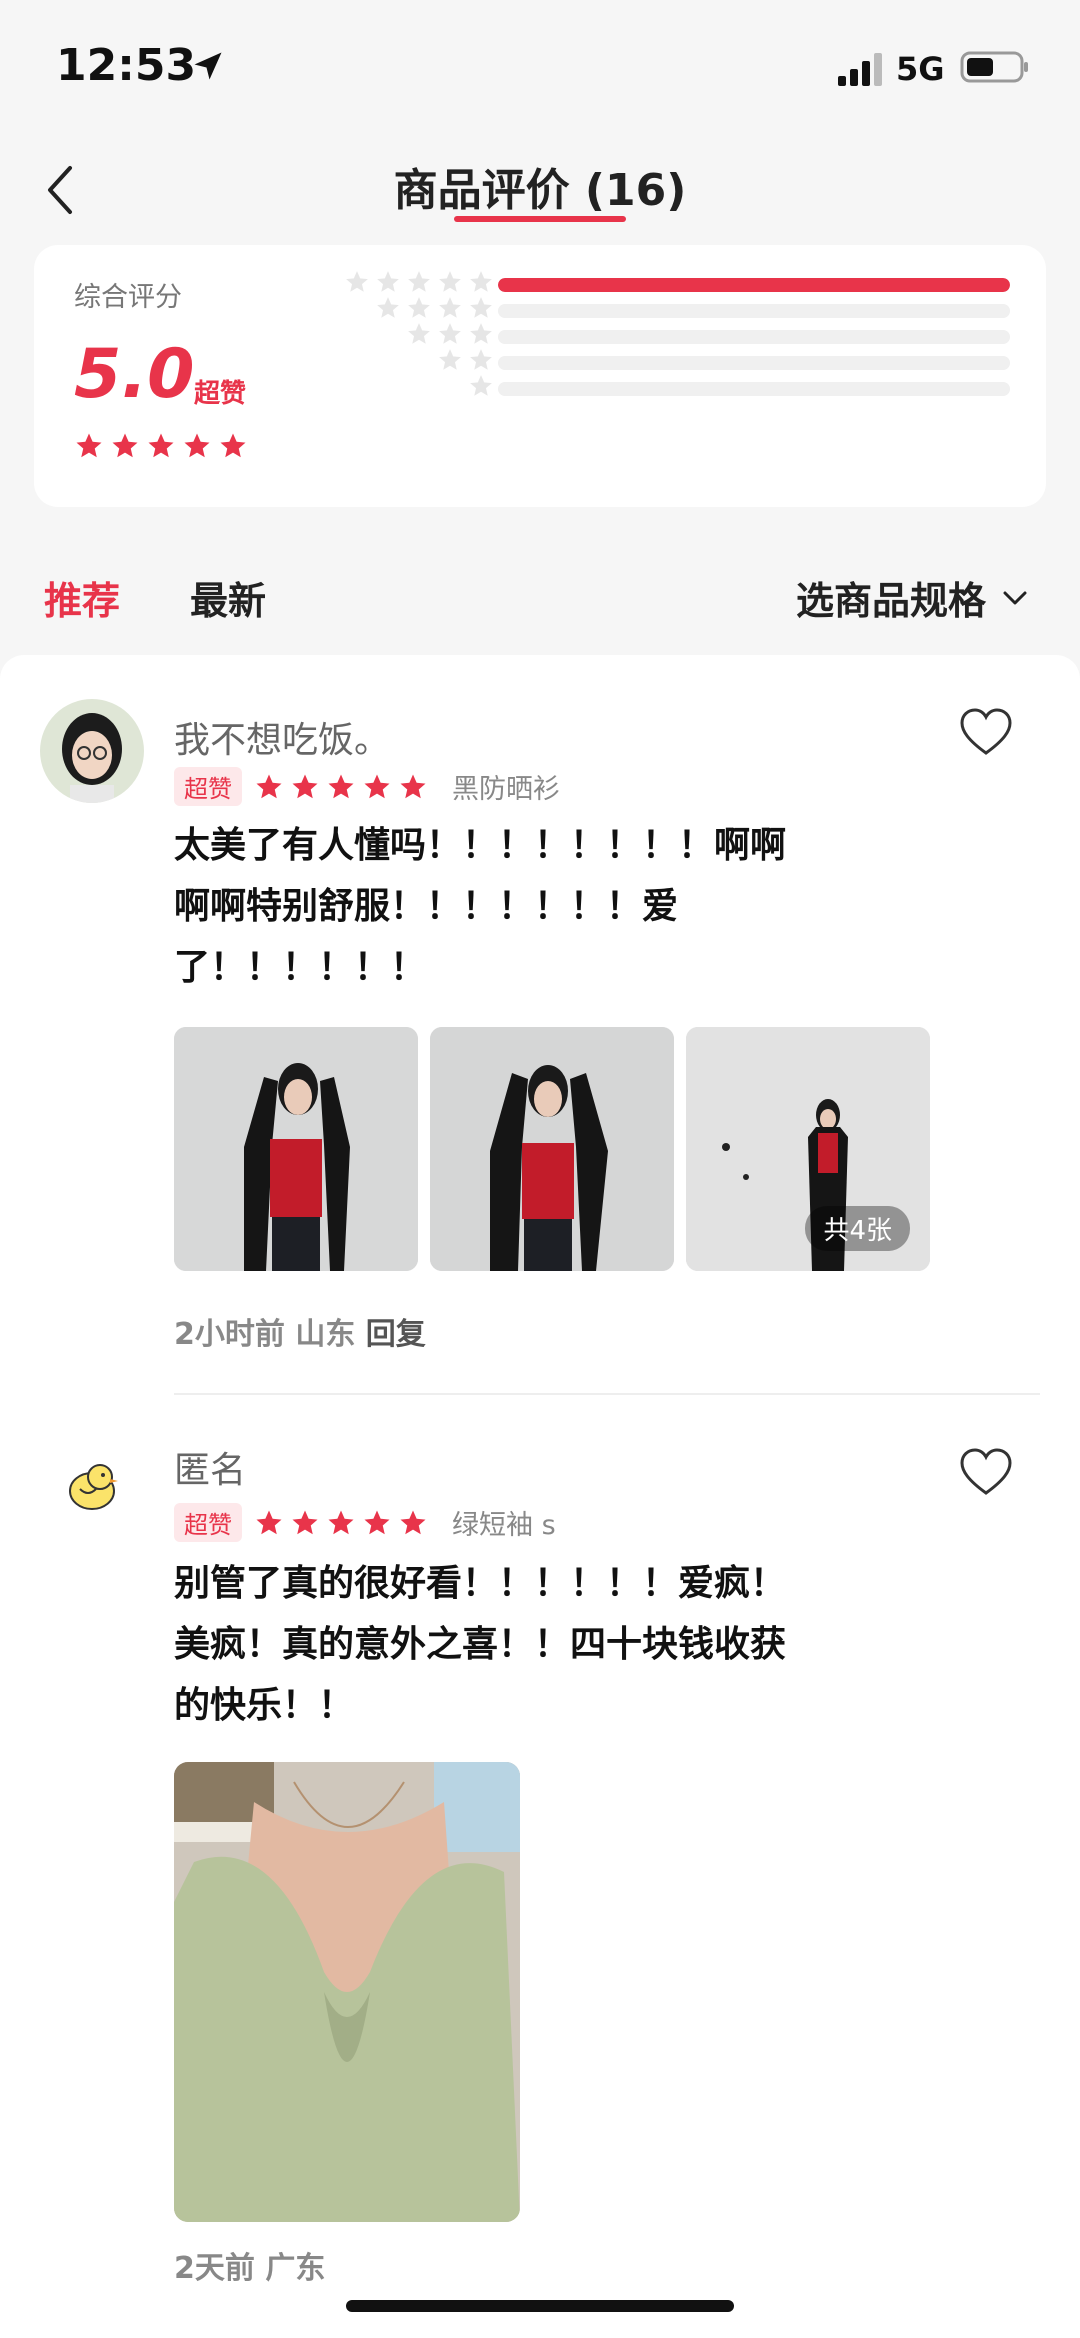  What do you see at coordinates (506, 789) in the screenshot?
I see `purchased-spec: 黑防晒衫` at bounding box center [506, 789].